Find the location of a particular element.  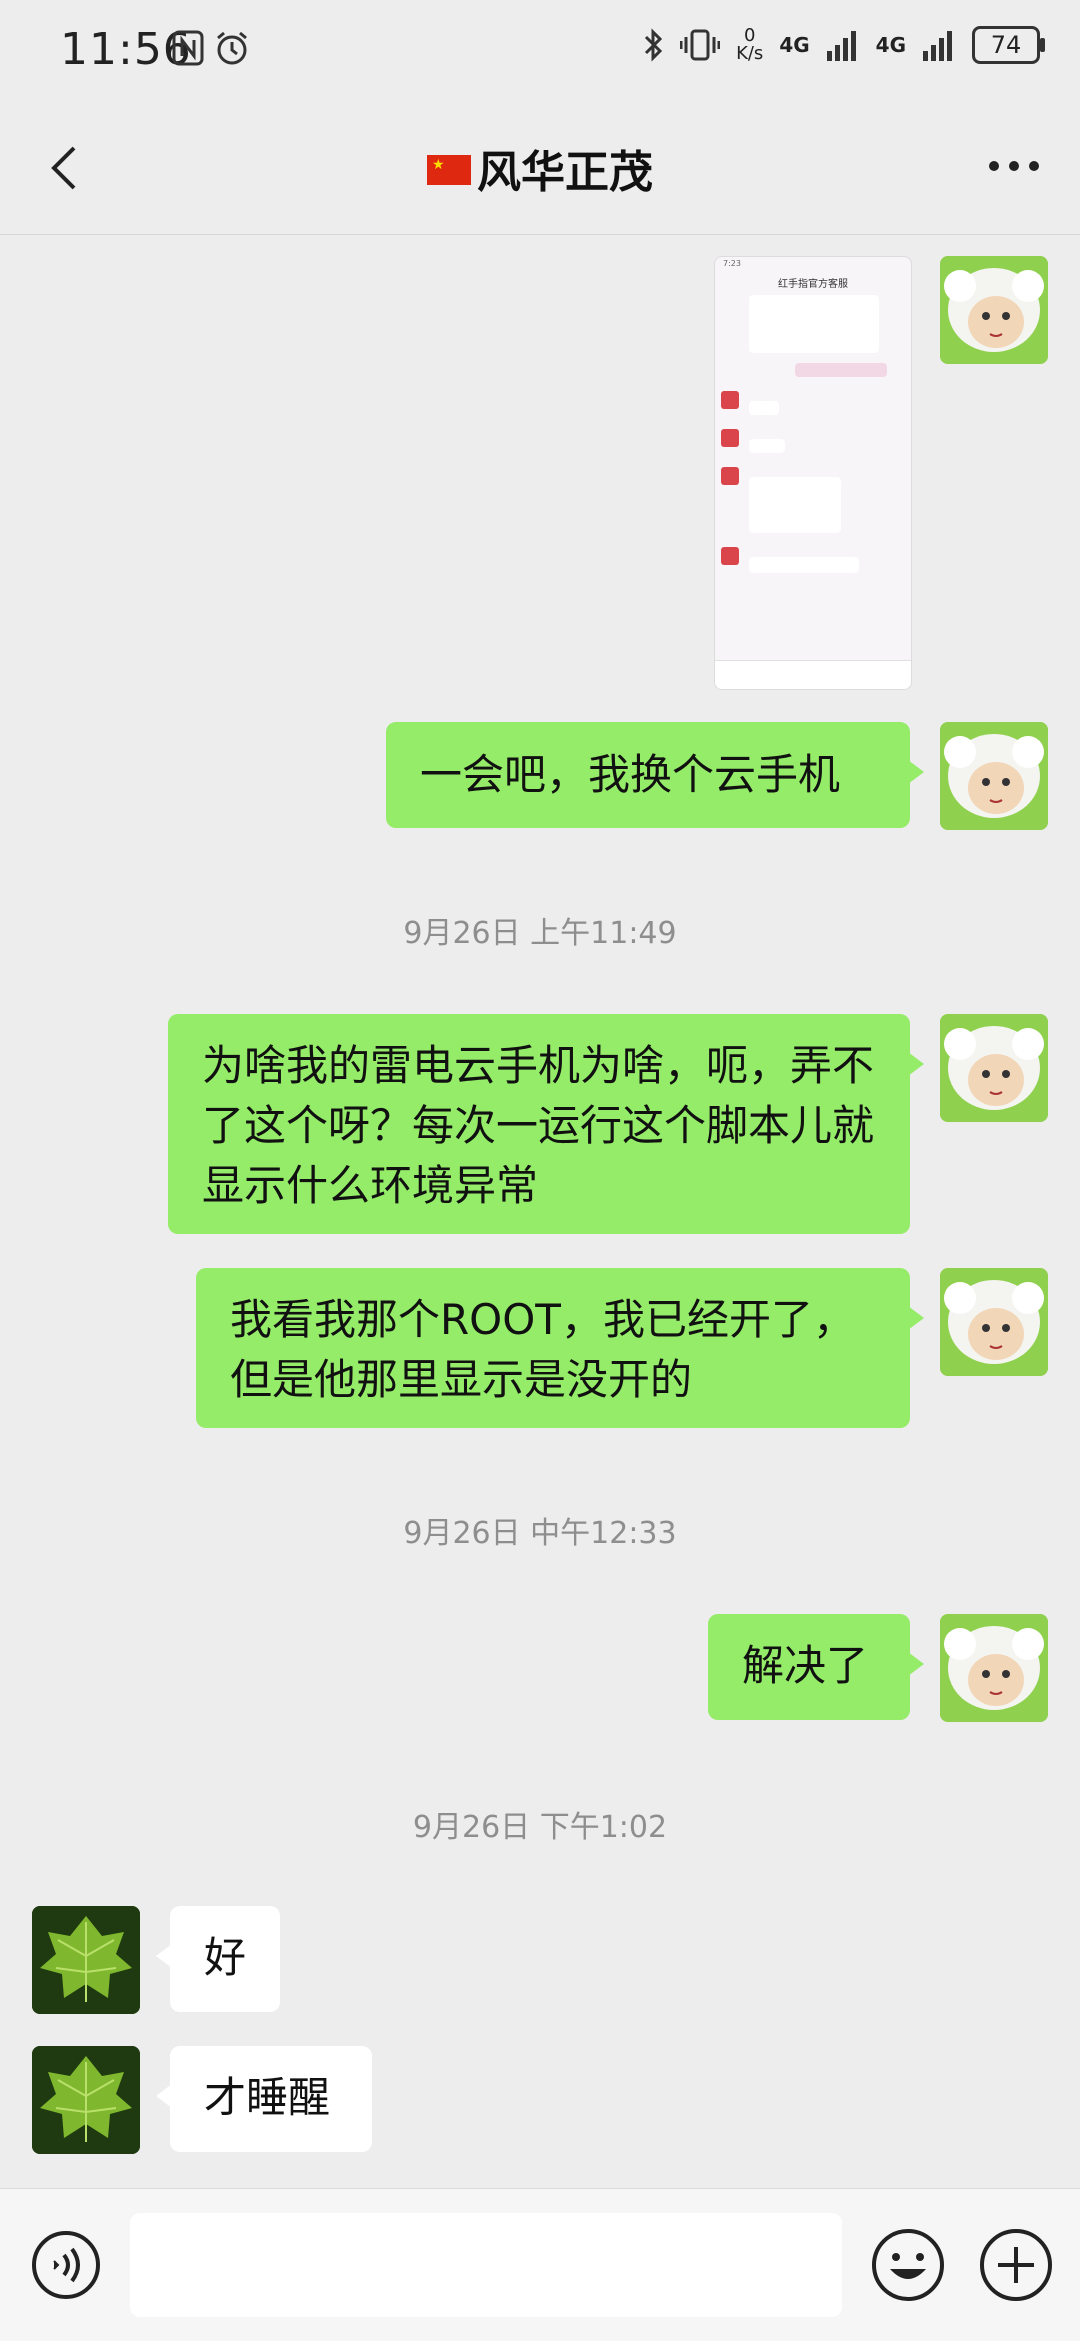

image-title-text: 红手指官方客服 is located at coordinates (813, 284).